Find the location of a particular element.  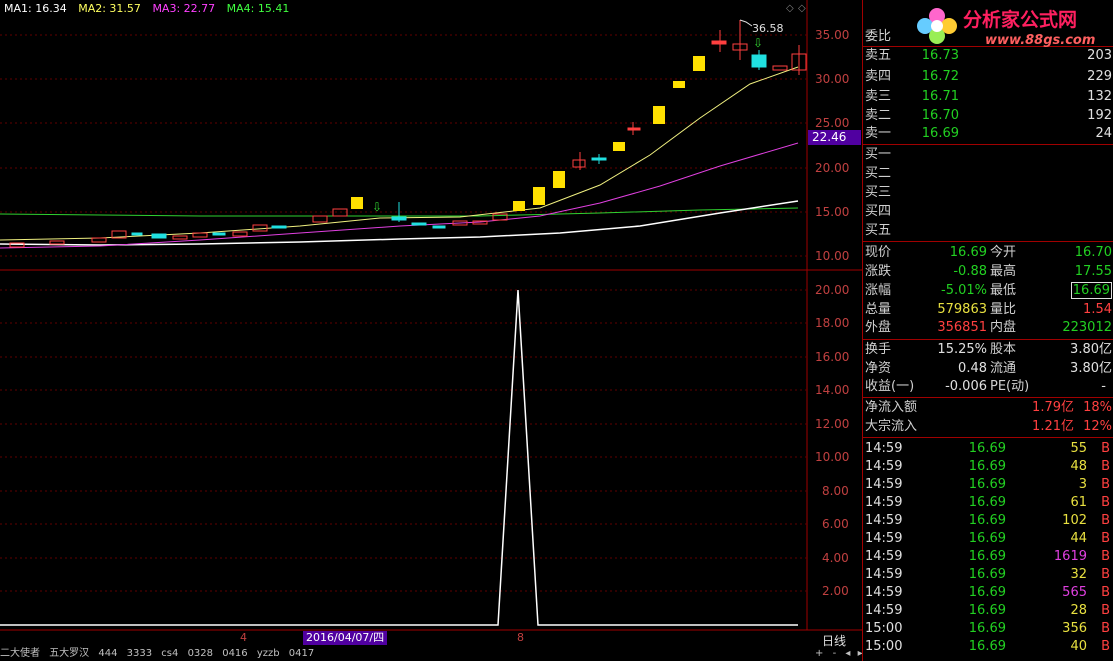

zoom-in-button: + is located at coordinates (819, 653).